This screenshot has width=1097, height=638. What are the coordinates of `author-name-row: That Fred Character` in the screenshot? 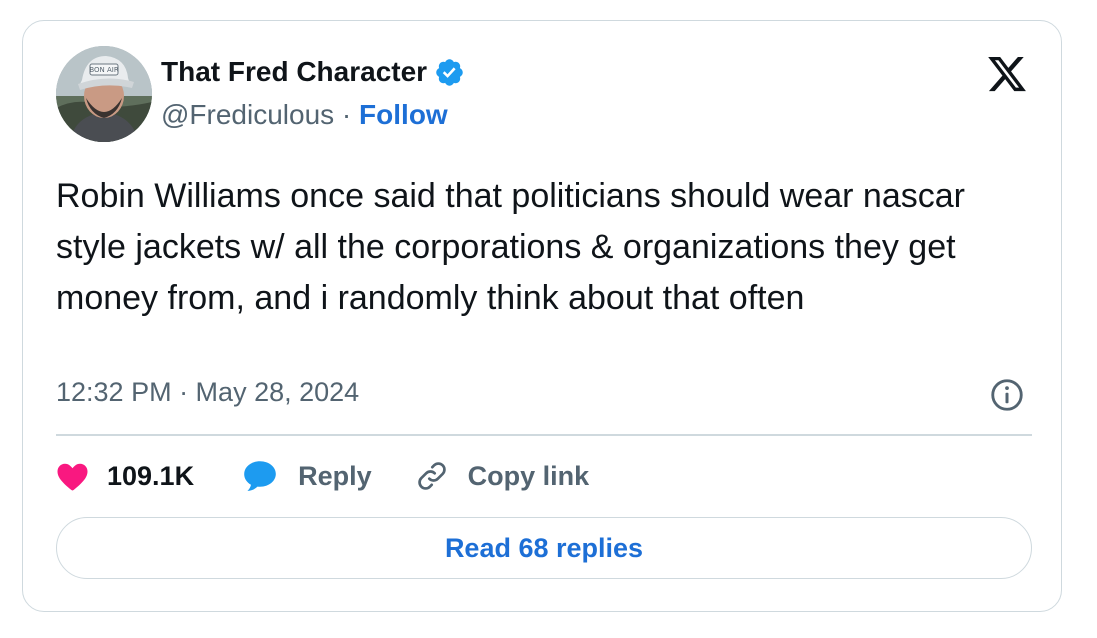 It's located at (313, 72).